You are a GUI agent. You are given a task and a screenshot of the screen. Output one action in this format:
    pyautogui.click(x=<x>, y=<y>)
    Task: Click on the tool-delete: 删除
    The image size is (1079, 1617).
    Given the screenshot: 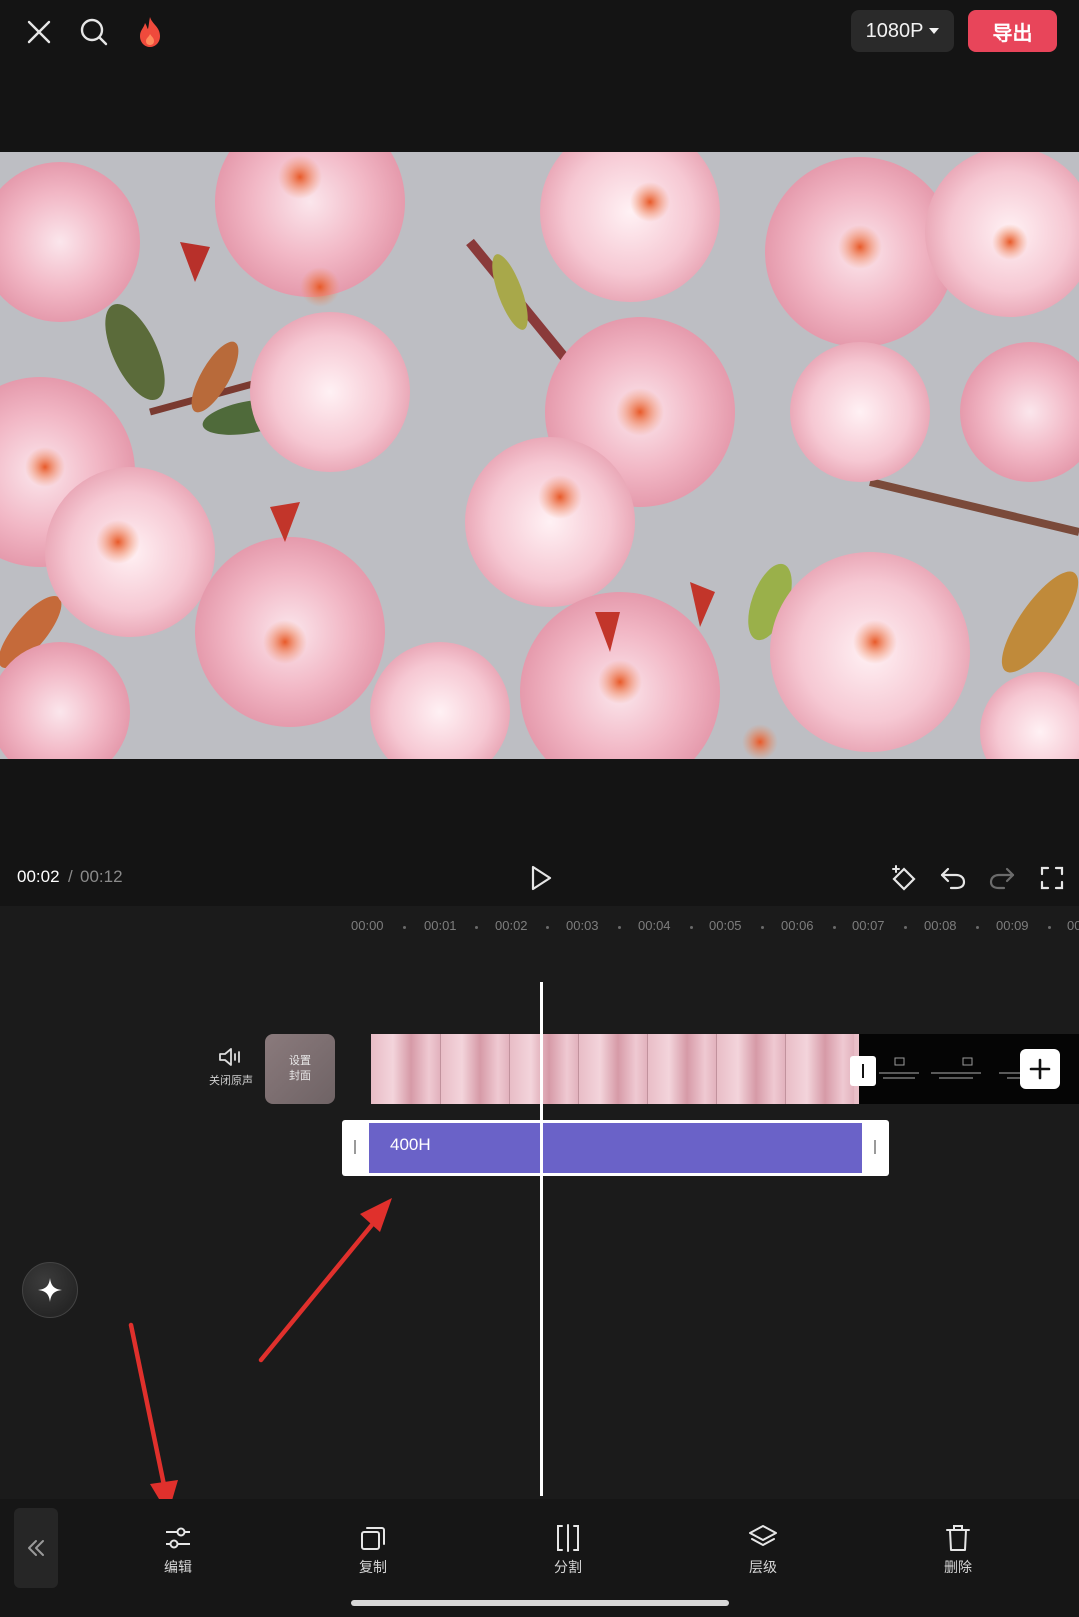 What is the action you would take?
    pyautogui.click(x=958, y=1550)
    